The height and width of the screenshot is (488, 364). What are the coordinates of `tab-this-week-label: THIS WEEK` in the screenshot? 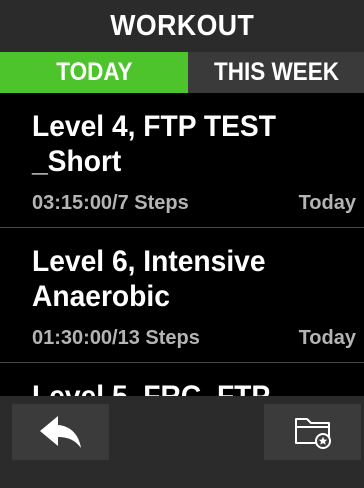 It's located at (276, 72).